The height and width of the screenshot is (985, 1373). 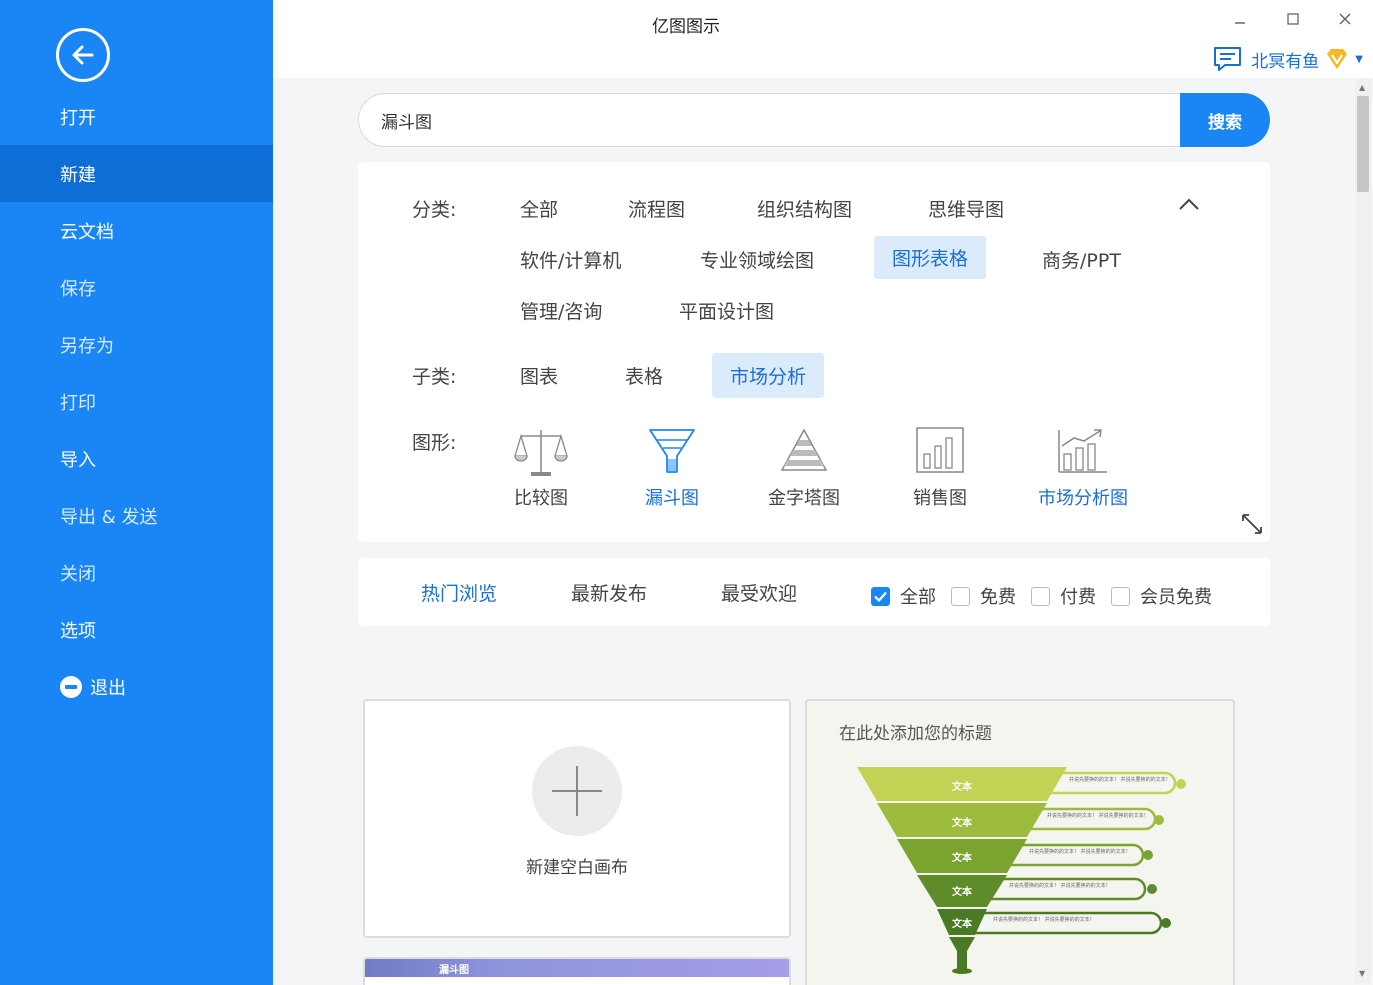 I want to click on category-graphic-design: 平面设计图, so click(x=726, y=310).